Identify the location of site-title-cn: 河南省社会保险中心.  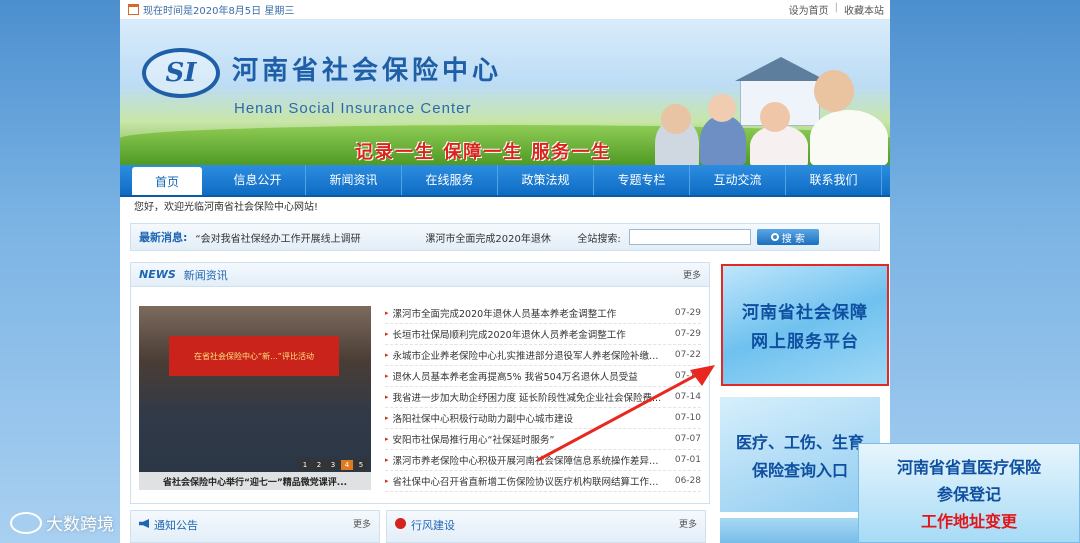
(367, 71).